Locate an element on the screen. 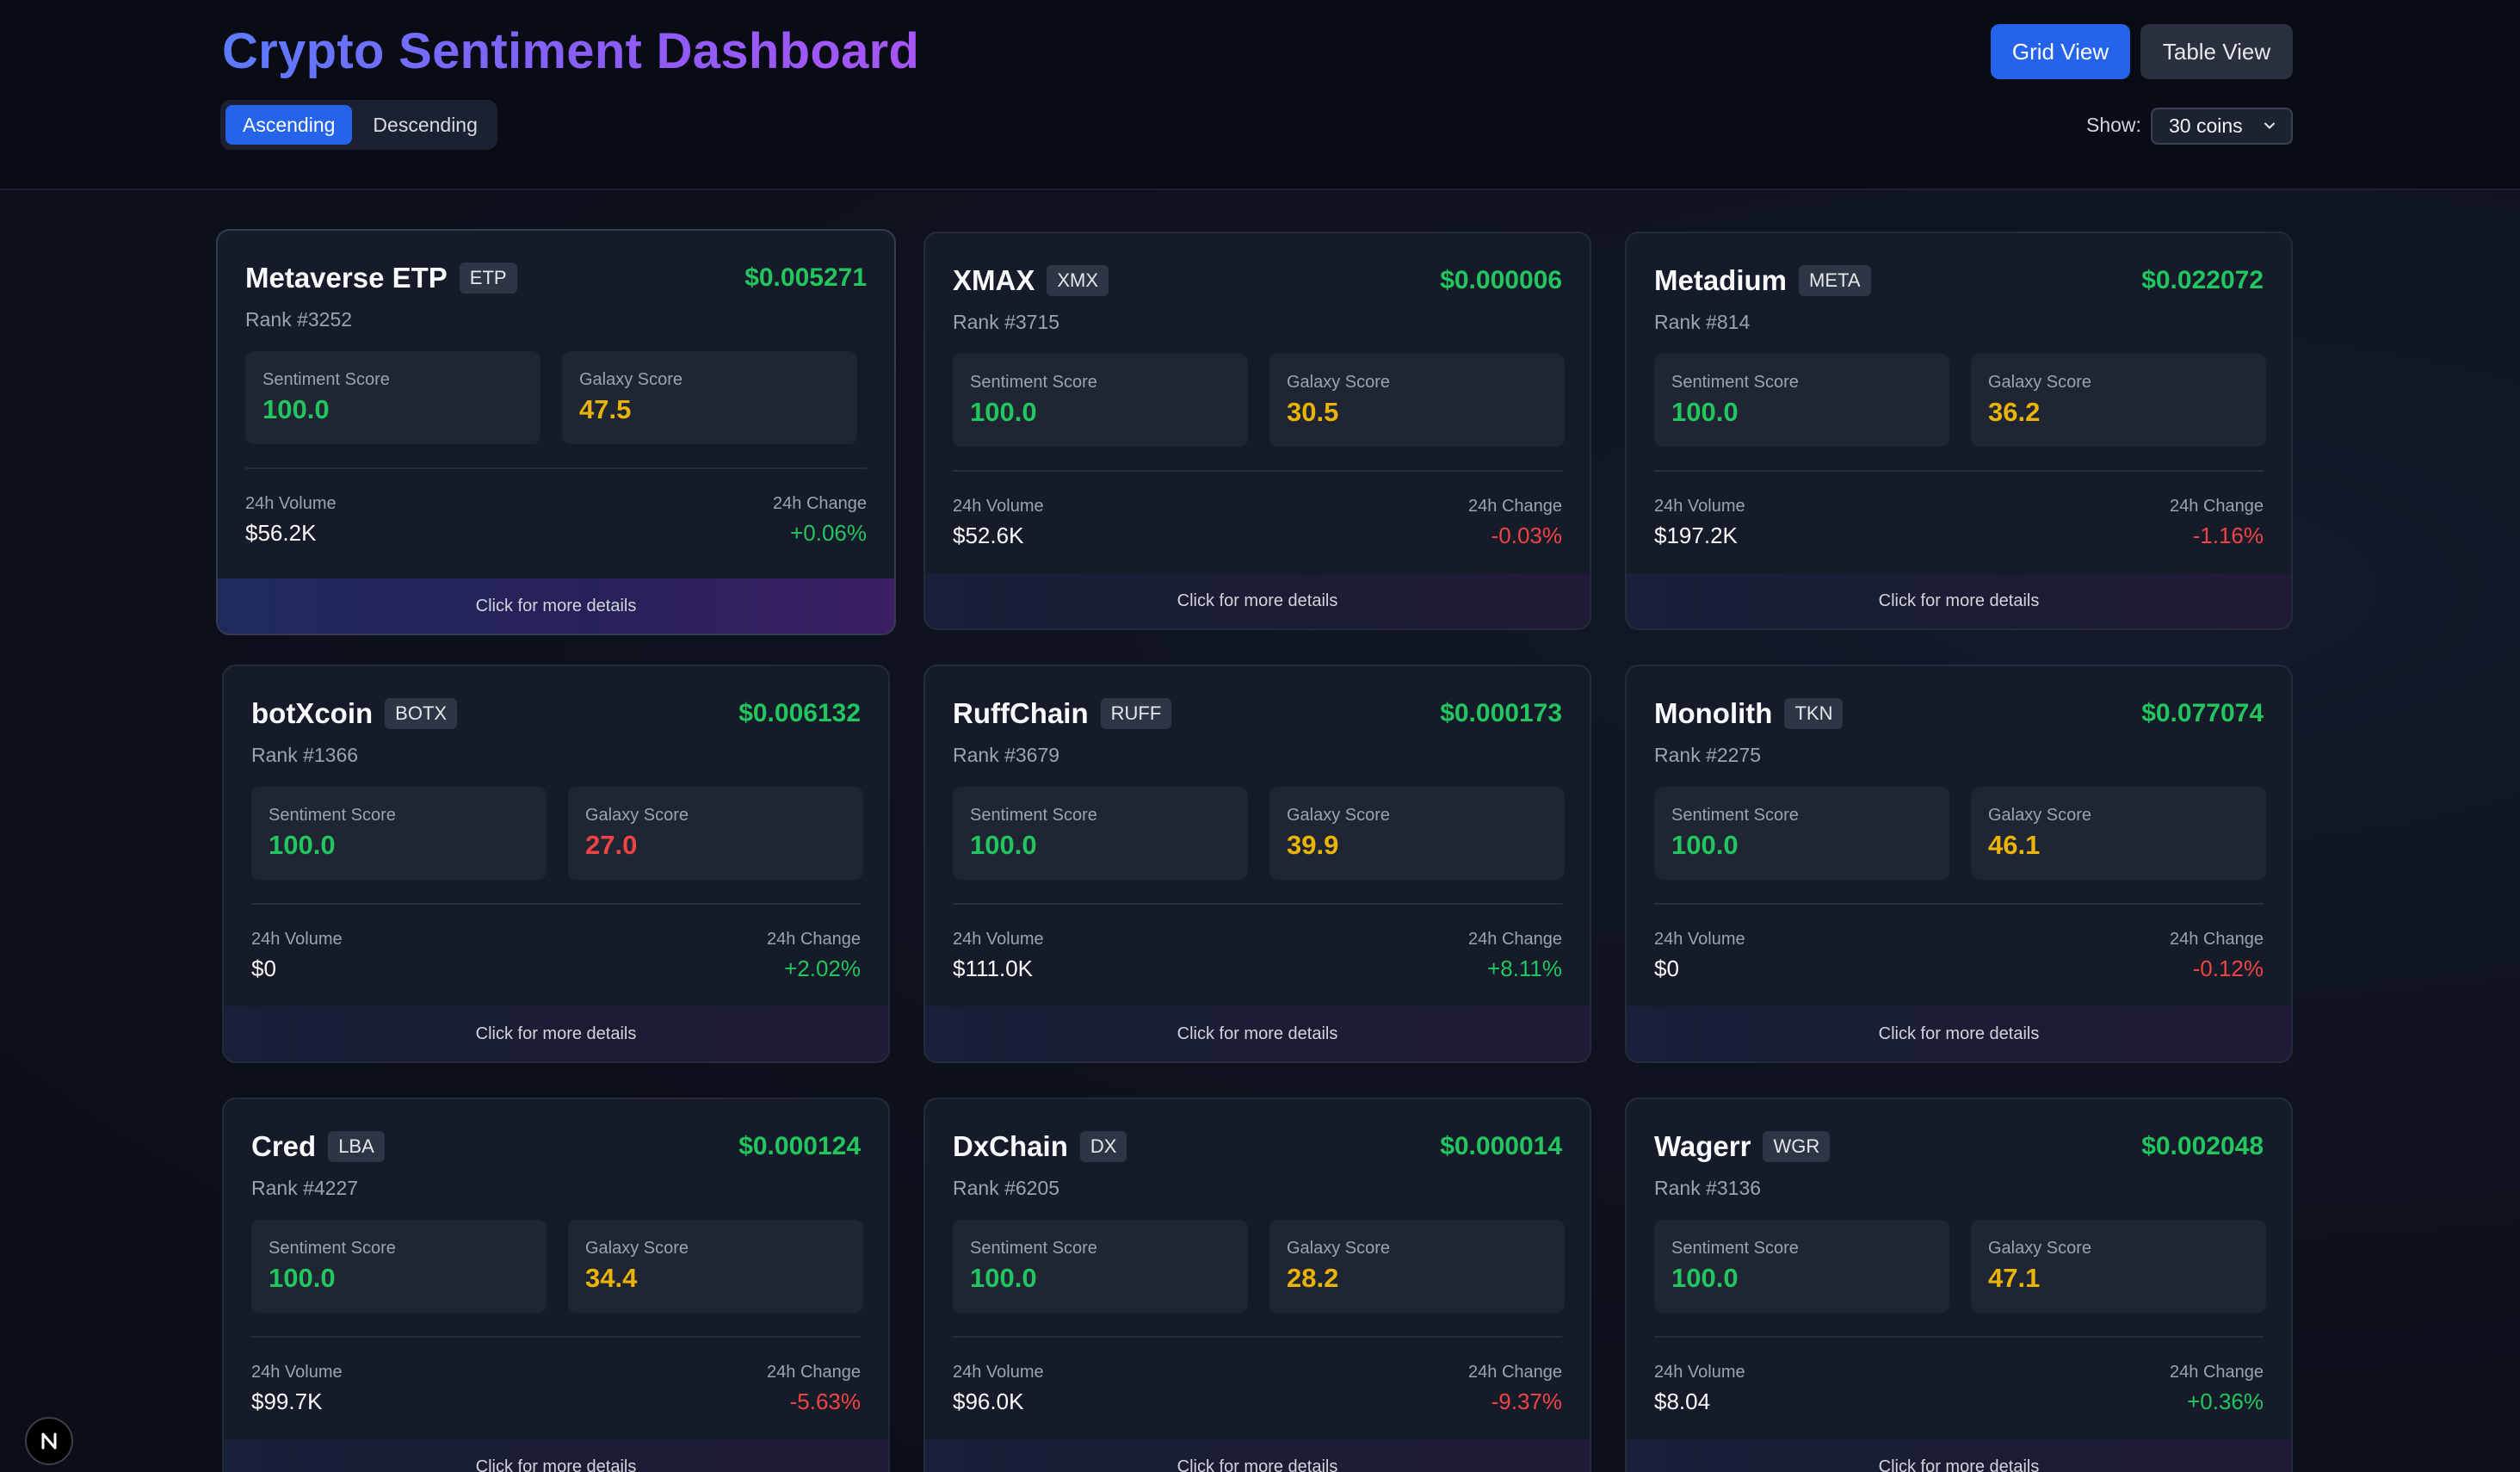  sort-toggle: Ascending Descending is located at coordinates (359, 125).